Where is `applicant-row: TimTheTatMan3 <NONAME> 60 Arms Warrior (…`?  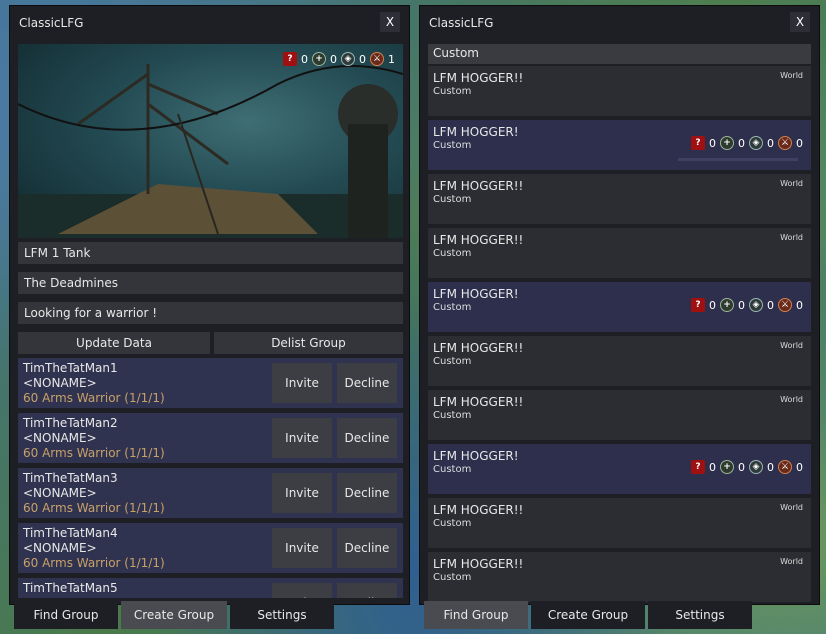 applicant-row: TimTheTatMan3 <NONAME> 60 Arms Warrior (… is located at coordinates (210, 493).